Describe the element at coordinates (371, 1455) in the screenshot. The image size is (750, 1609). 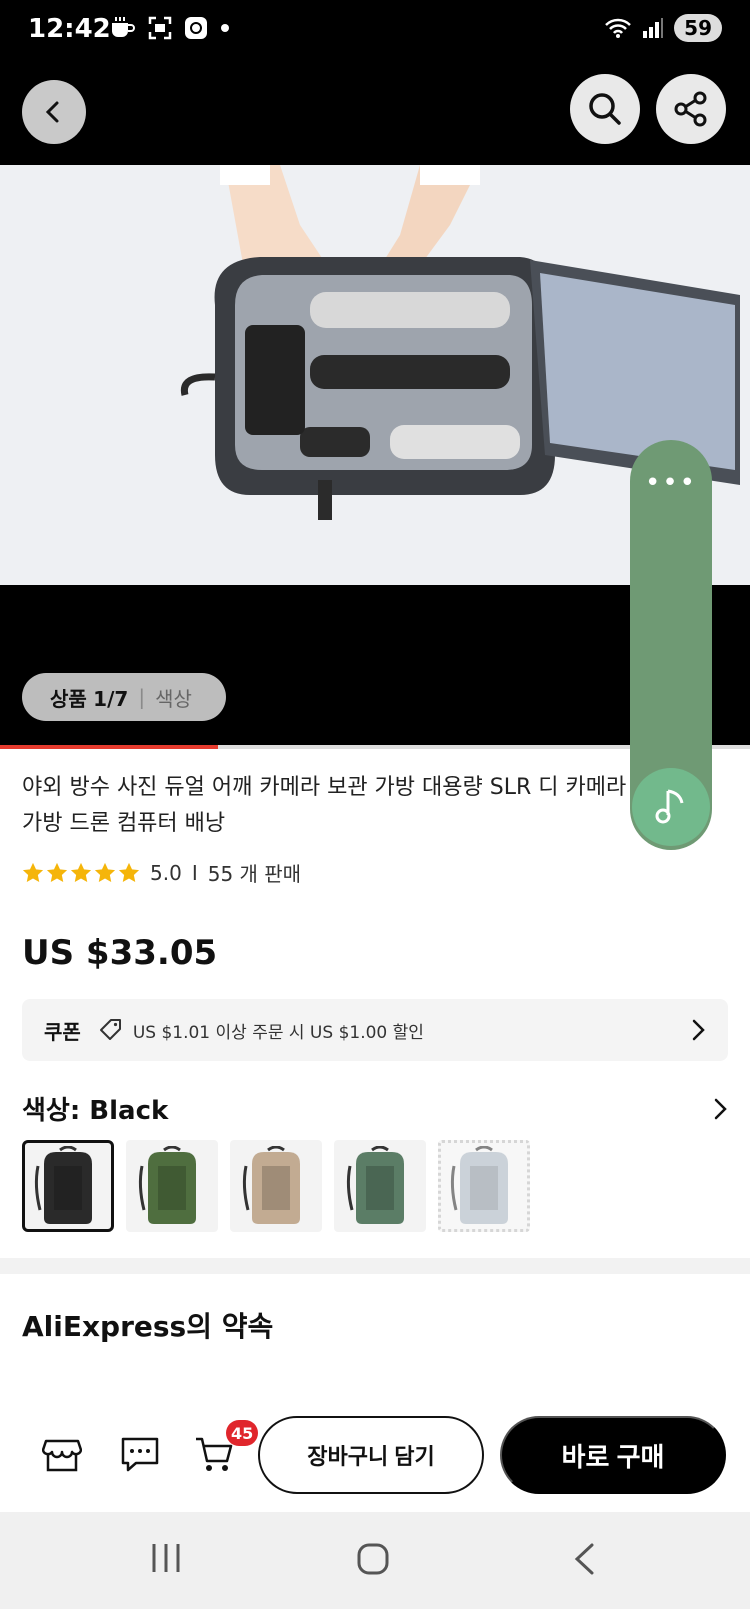
I see `add-to-cart-button: 장바구니 담기` at that location.